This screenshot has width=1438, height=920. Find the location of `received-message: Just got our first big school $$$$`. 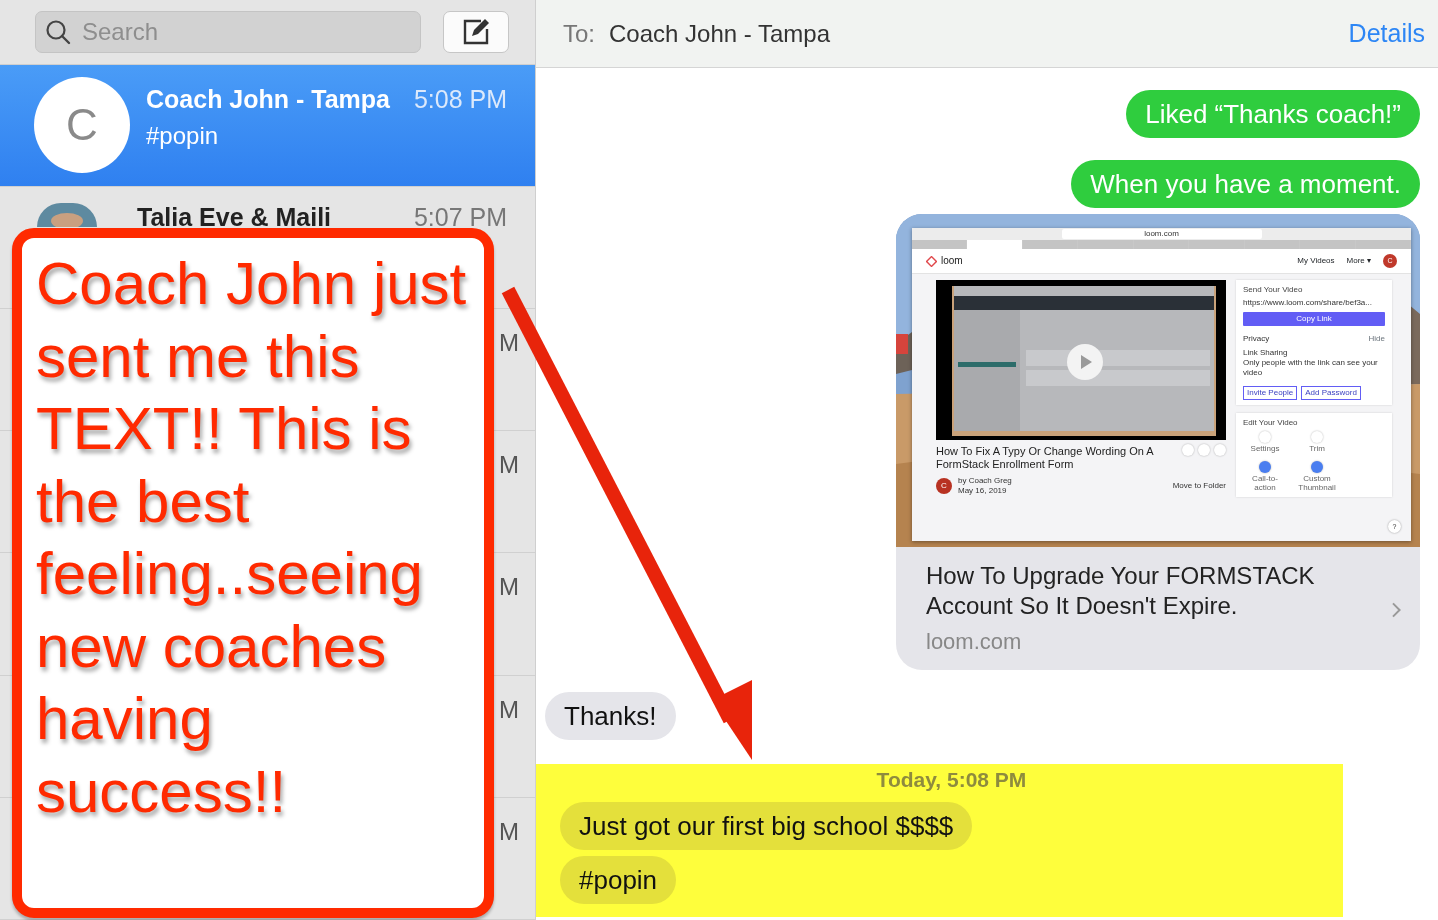

received-message: Just got our first big school $$$$ is located at coordinates (766, 825).